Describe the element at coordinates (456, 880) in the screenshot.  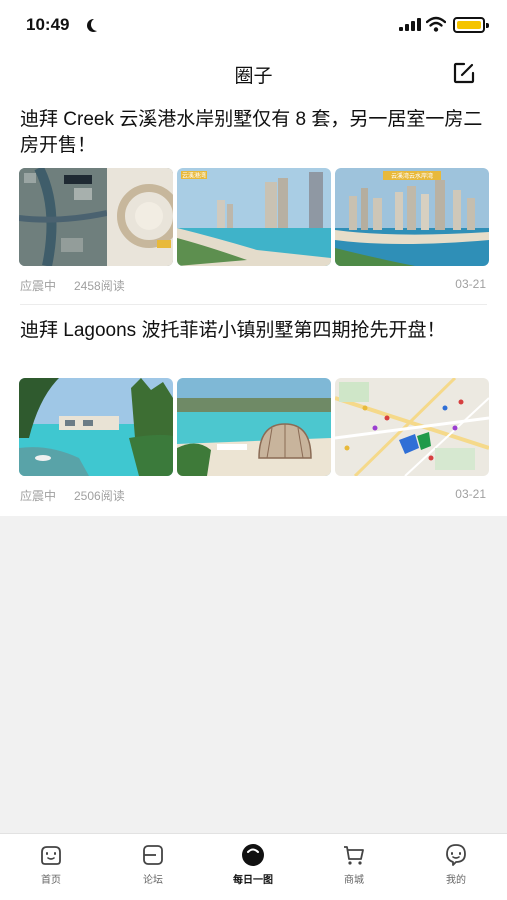
I see `tab-me-label: 我的` at that location.